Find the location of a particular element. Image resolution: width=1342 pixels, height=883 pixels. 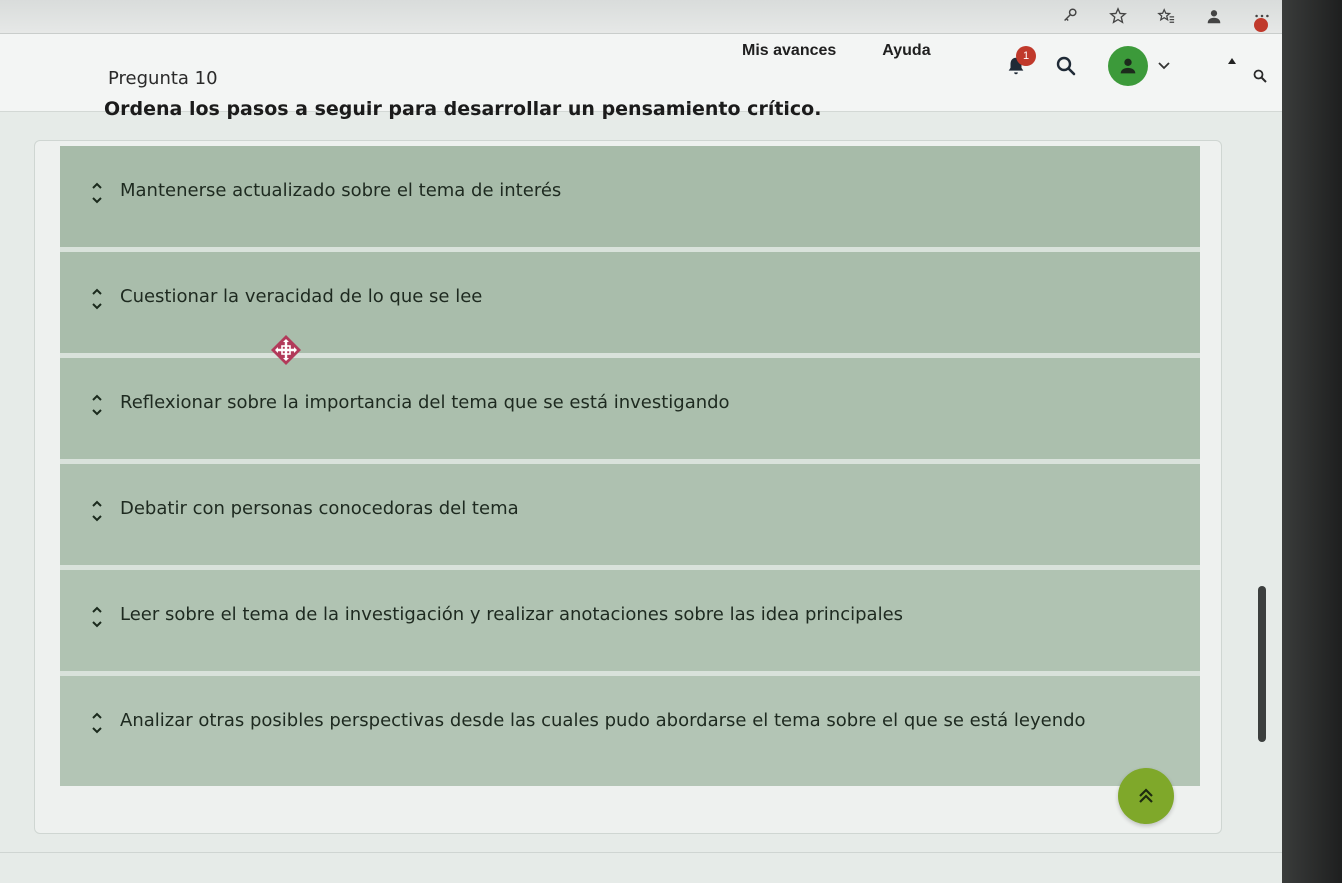

nav-progress-link: Mis avances is located at coordinates (789, 51).